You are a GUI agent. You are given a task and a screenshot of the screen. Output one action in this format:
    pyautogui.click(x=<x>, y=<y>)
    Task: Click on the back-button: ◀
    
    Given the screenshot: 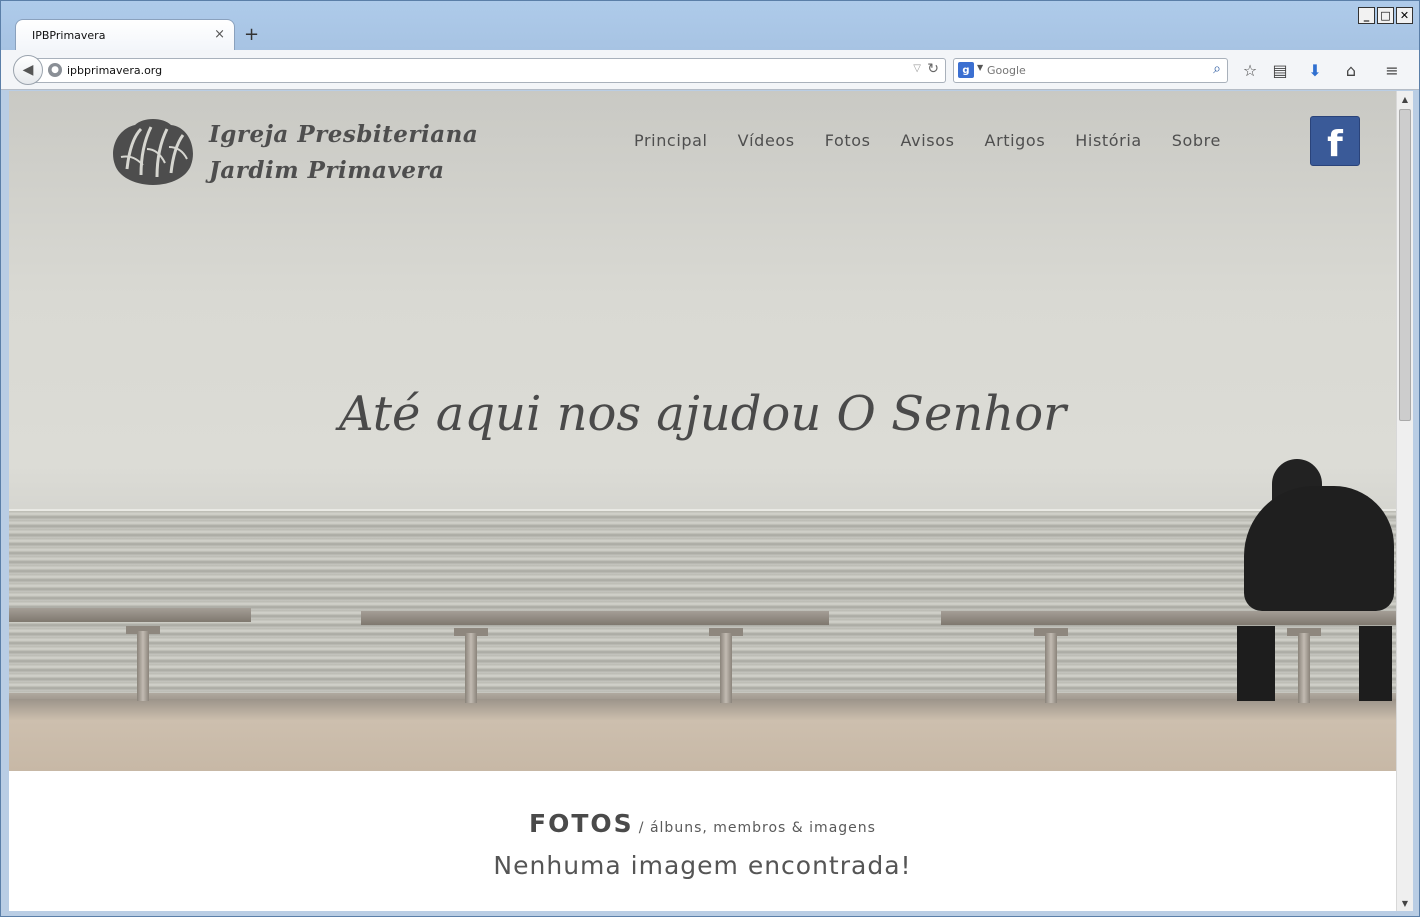 What is the action you would take?
    pyautogui.click(x=28, y=70)
    